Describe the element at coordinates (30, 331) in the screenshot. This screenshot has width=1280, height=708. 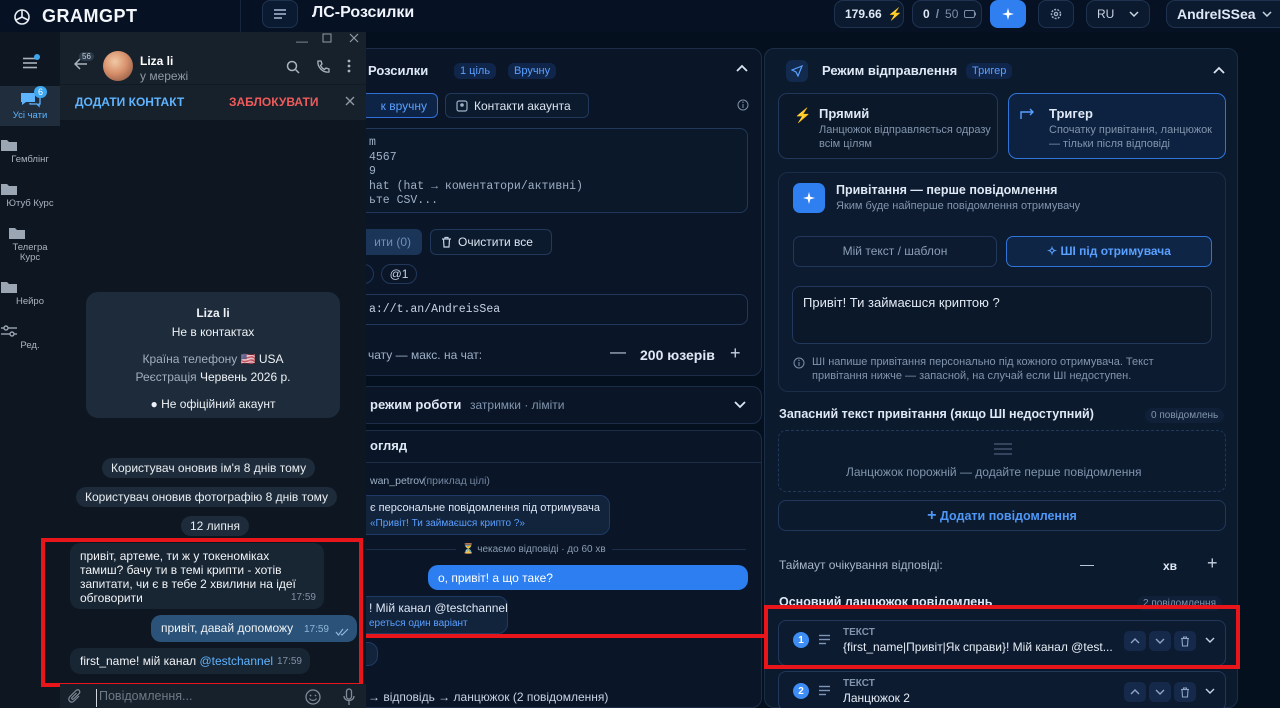
I see `sliders-icon` at that location.